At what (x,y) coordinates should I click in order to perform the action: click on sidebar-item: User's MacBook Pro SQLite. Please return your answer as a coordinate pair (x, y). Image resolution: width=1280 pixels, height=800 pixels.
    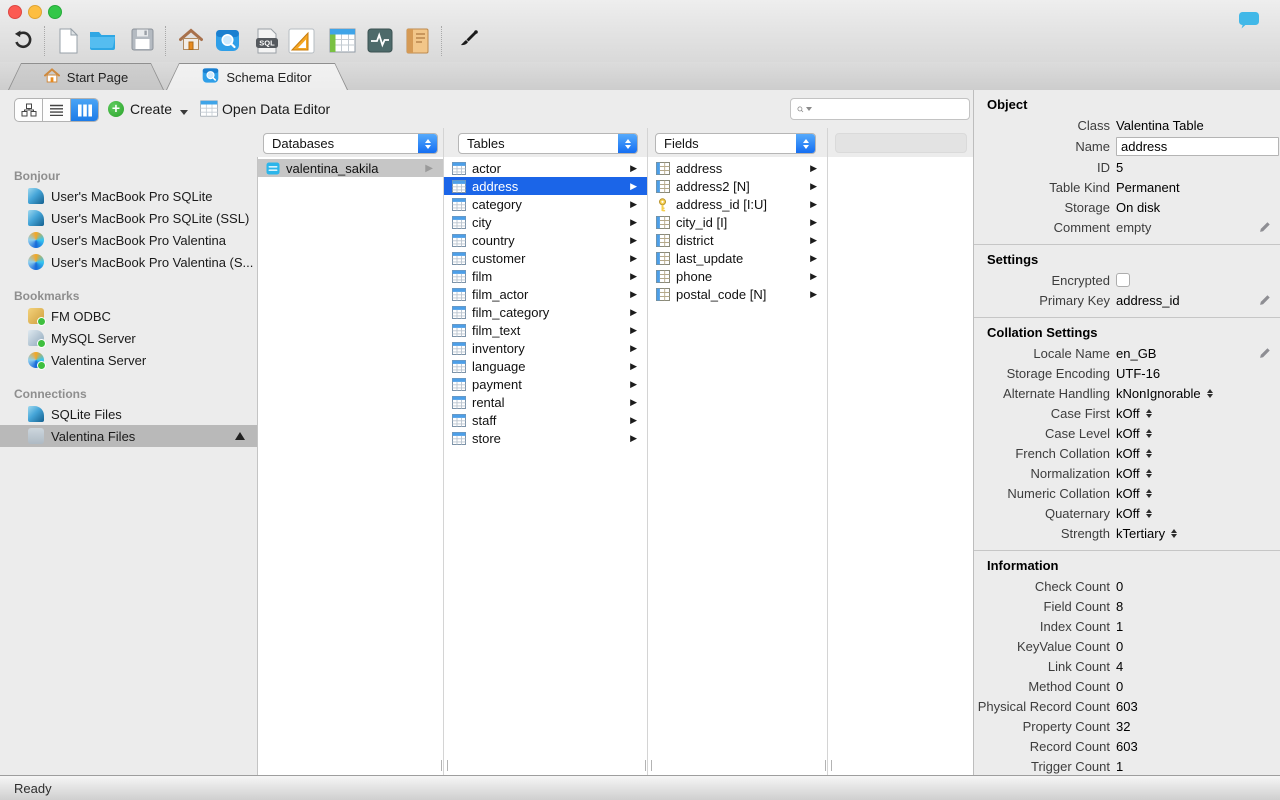
    Looking at the image, I should click on (128, 196).